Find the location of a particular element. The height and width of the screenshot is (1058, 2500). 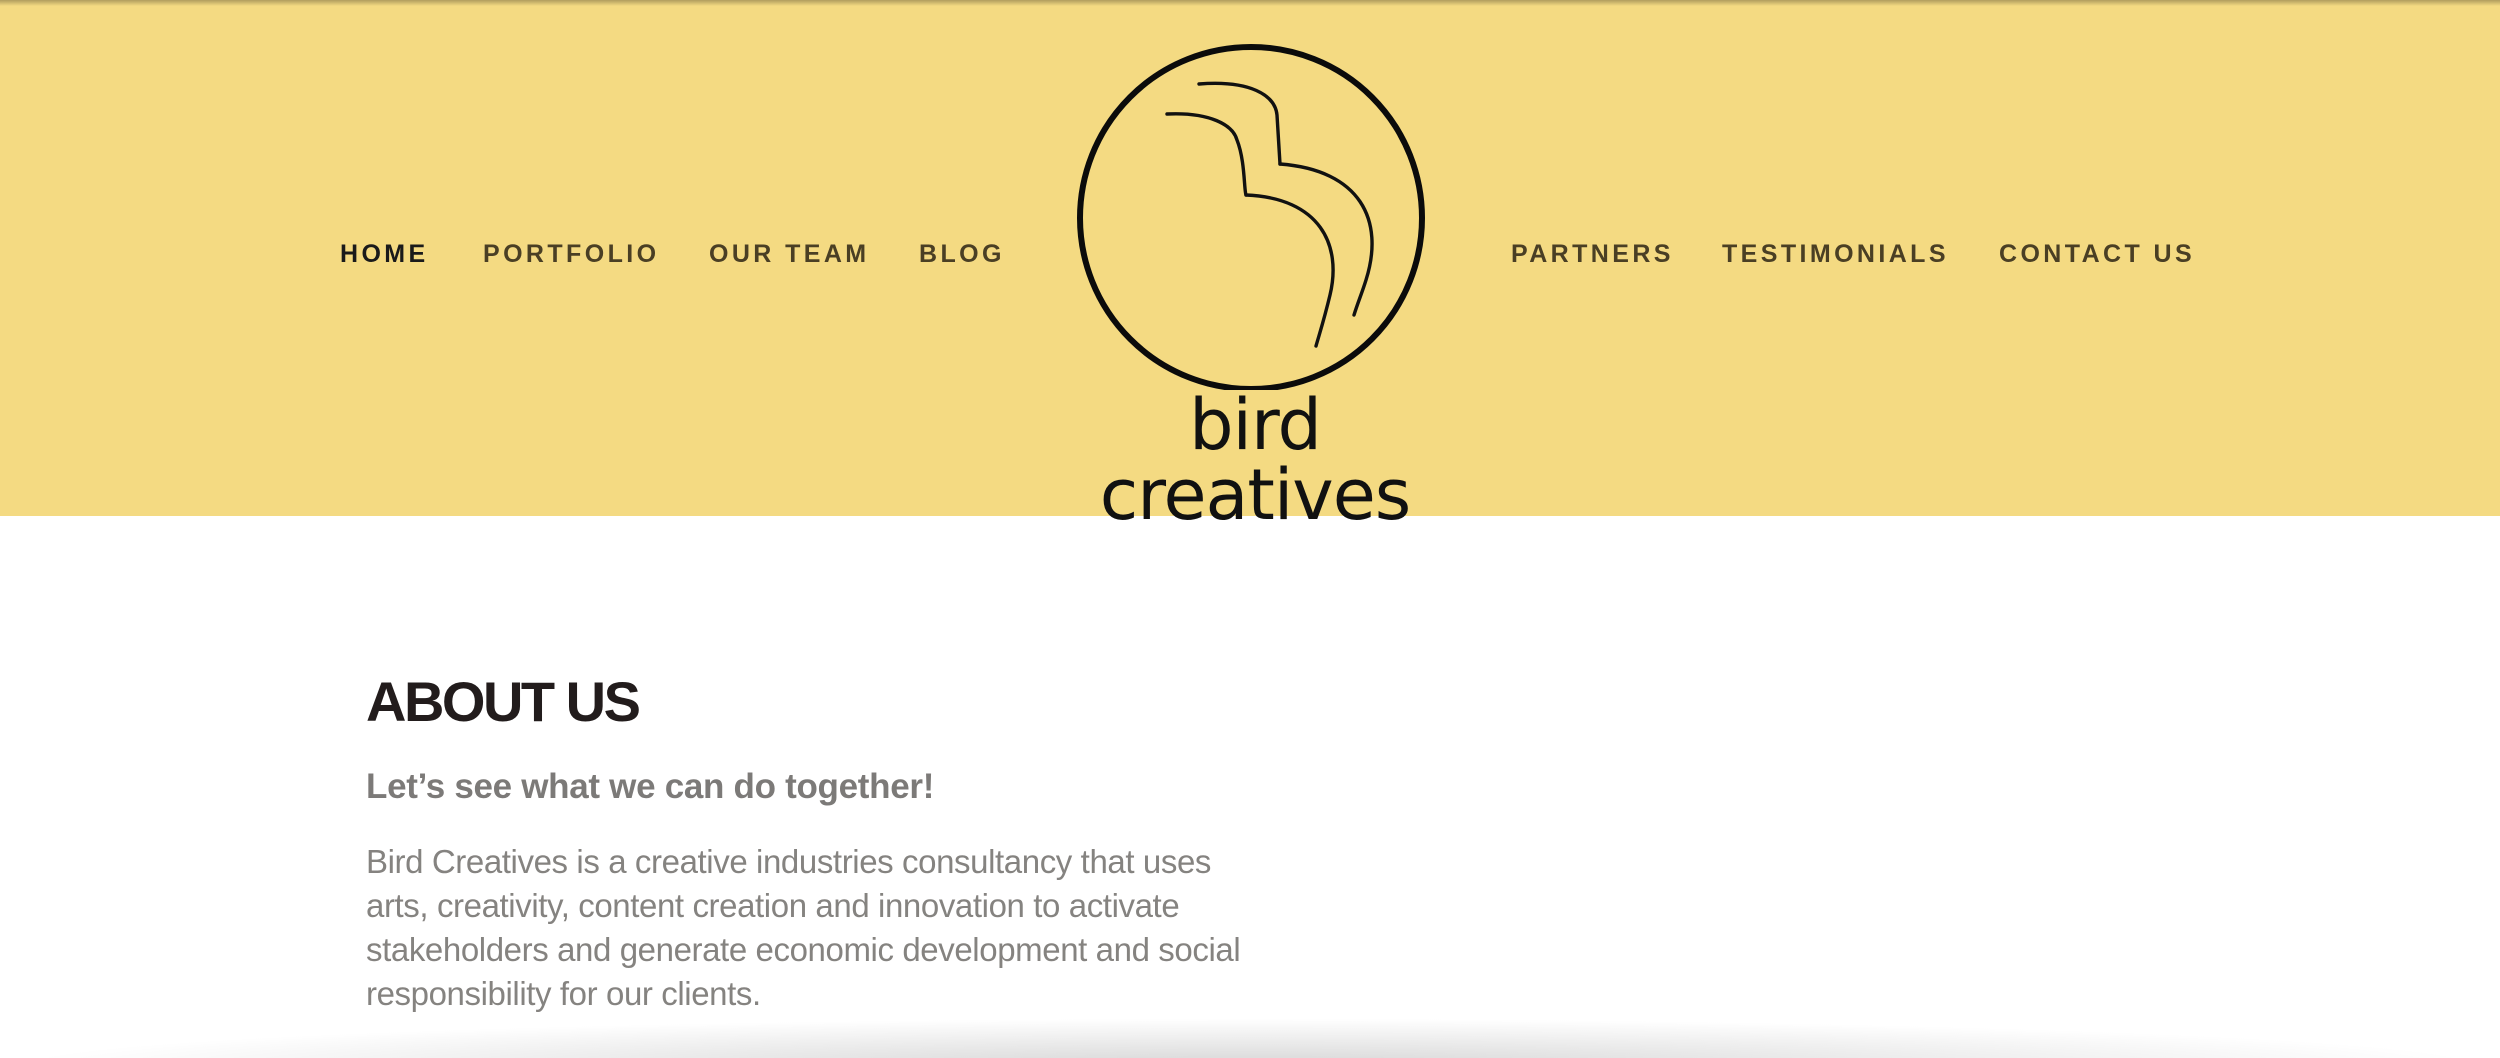

bottom-shadow is located at coordinates (1250, 1038).